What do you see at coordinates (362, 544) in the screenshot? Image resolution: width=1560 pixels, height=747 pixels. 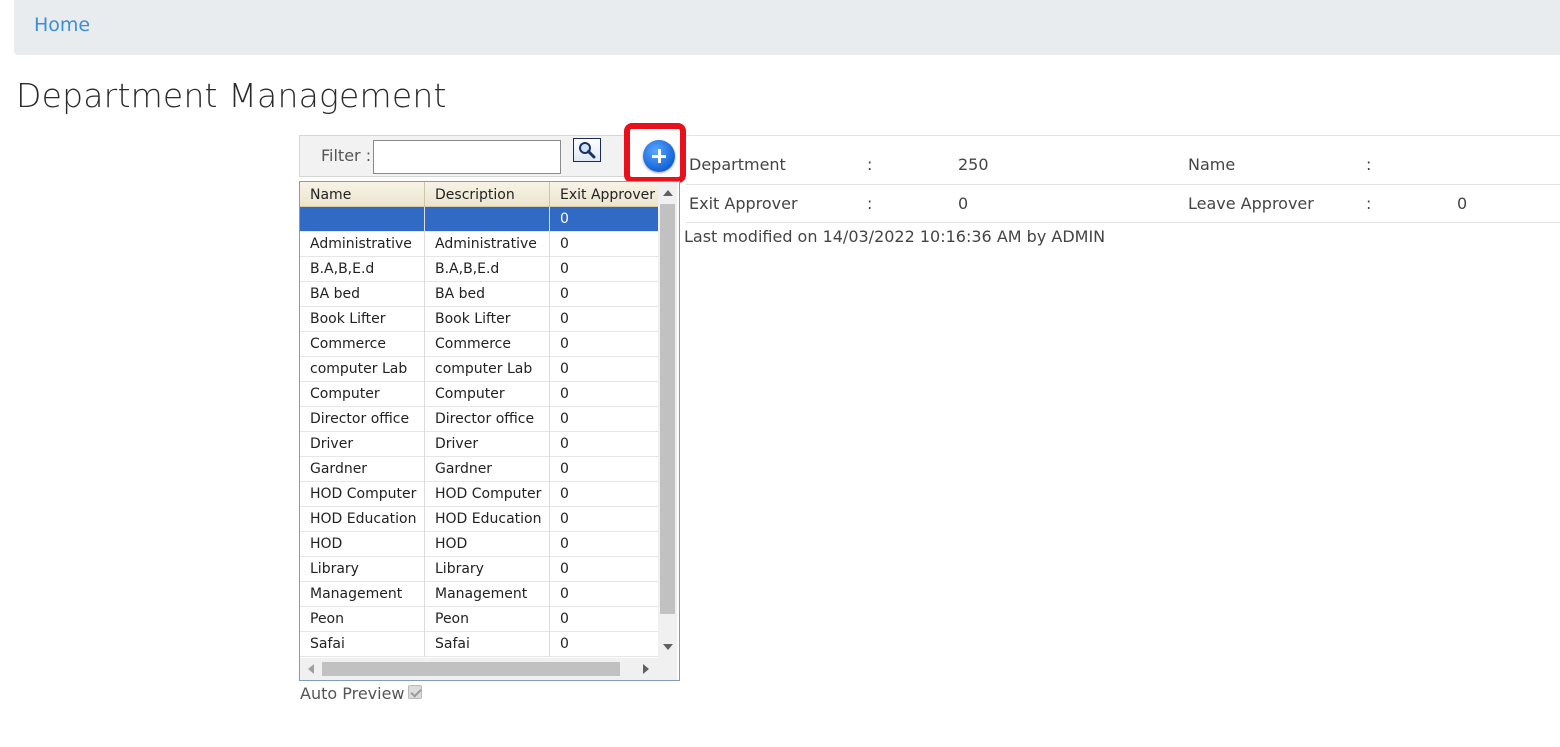 I see `cell-name: HOD` at bounding box center [362, 544].